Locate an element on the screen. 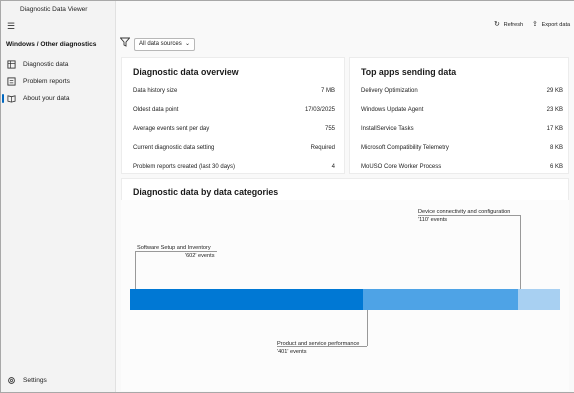  app-row: Microsoft Compatibility Telemetry 8 KB is located at coordinates (462, 148).